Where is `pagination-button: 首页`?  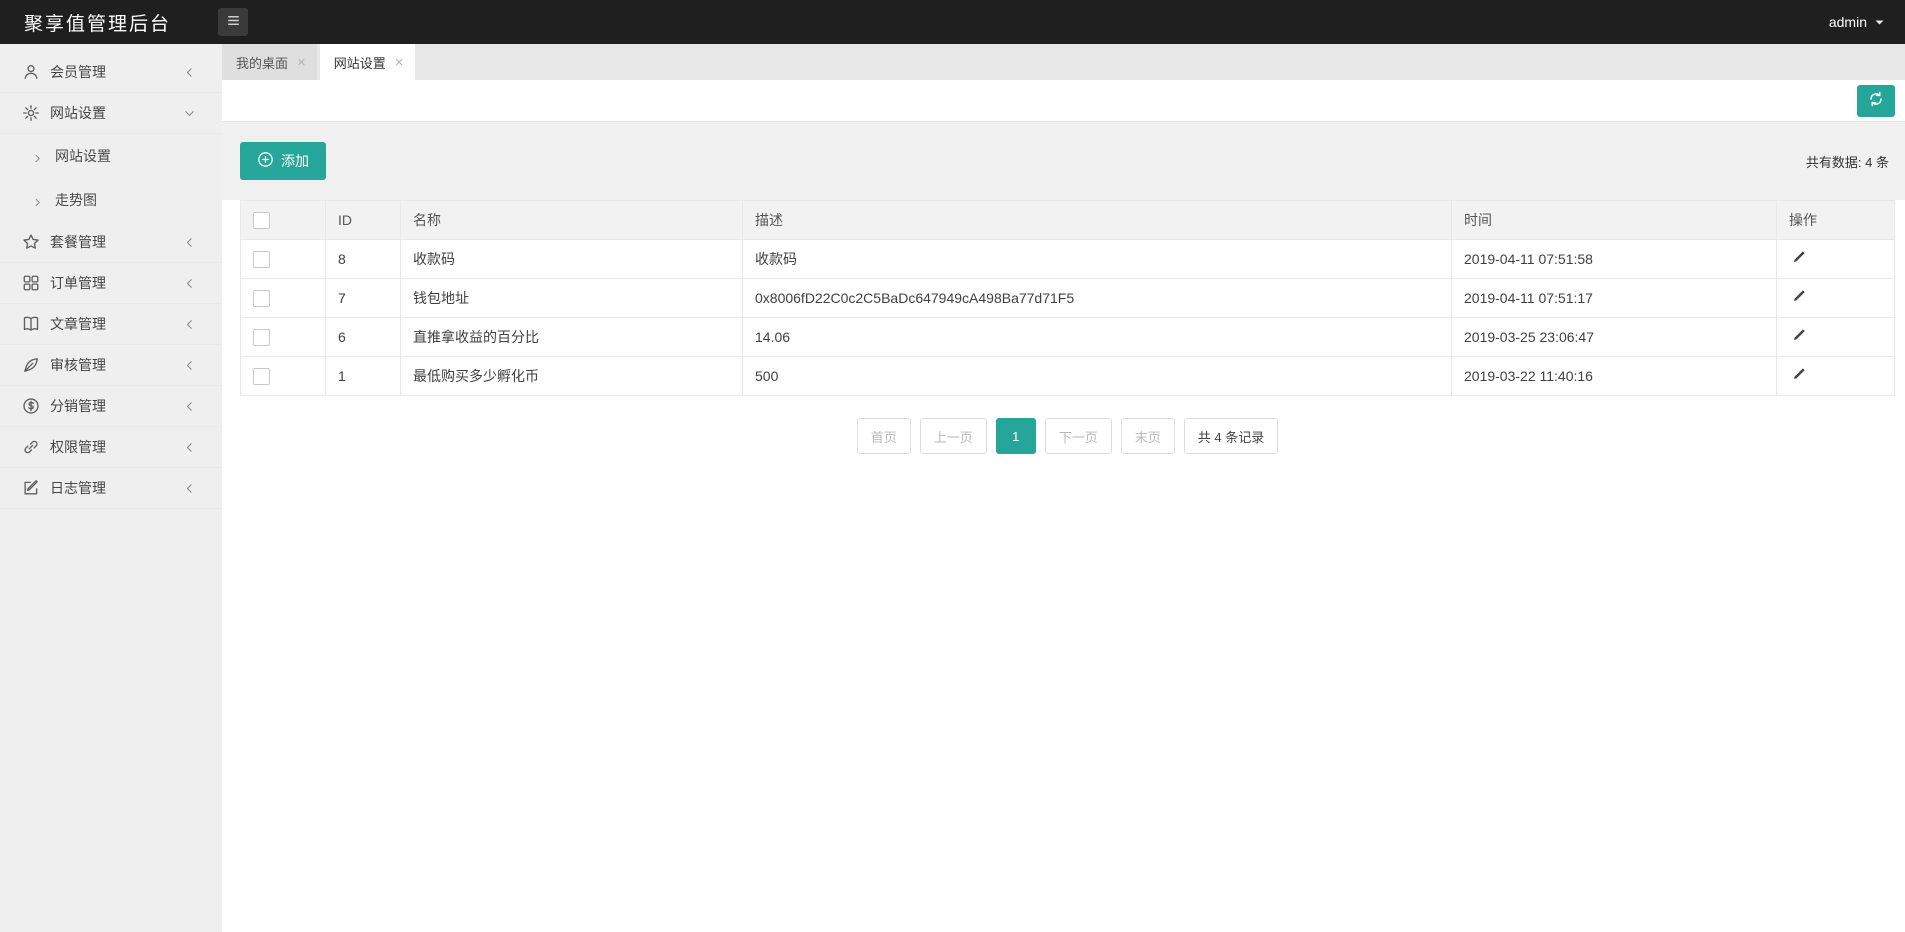
pagination-button: 首页 is located at coordinates (883, 436).